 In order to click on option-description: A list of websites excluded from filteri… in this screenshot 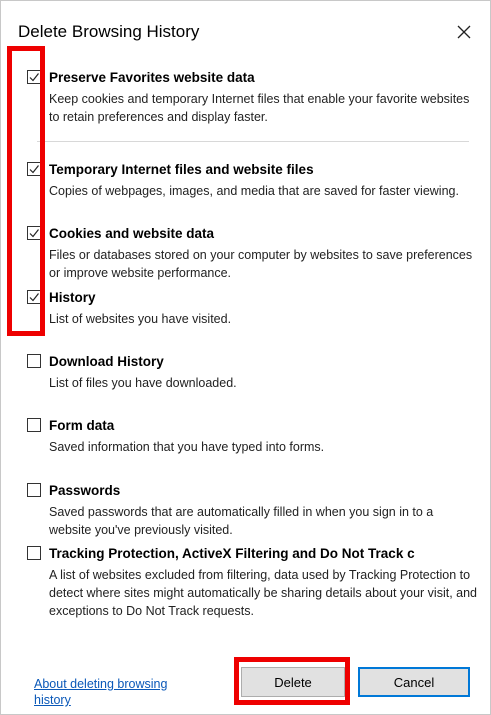, I will do `click(263, 593)`.